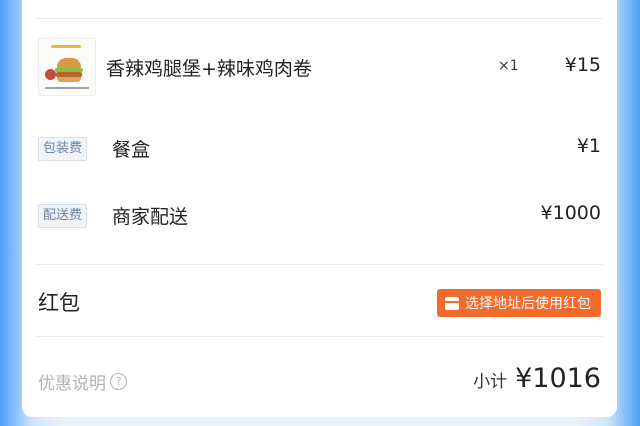 The height and width of the screenshot is (426, 640). What do you see at coordinates (63, 216) in the screenshot?
I see `delivery-fee-tag: 配送费` at bounding box center [63, 216].